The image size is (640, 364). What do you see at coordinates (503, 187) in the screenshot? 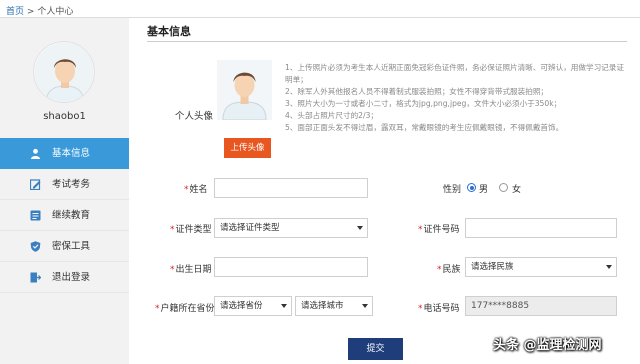
I see `gender-female-radio` at bounding box center [503, 187].